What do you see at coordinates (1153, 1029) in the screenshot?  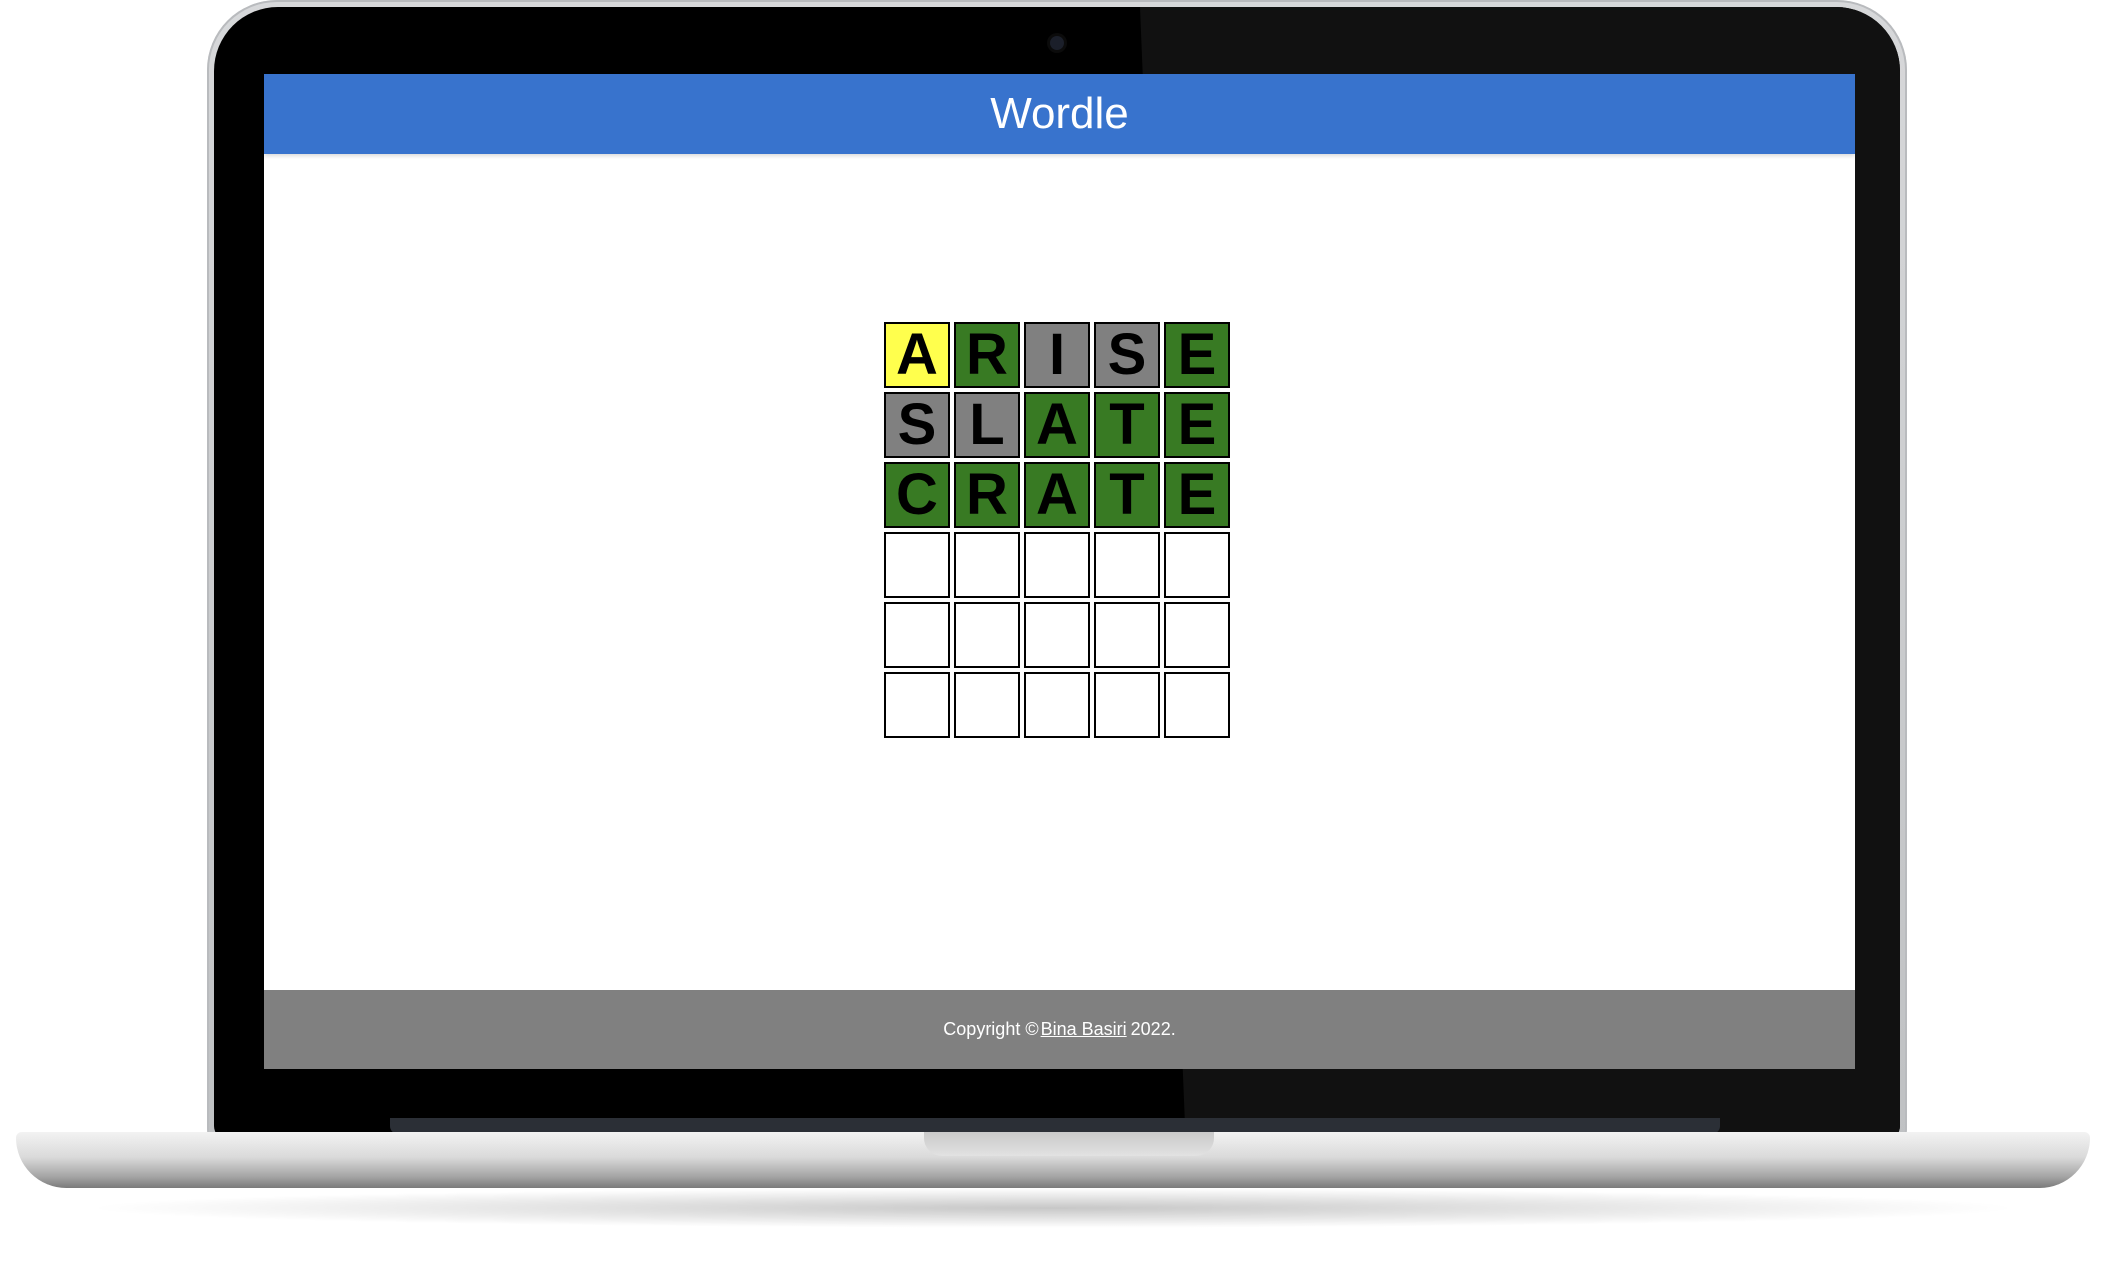 I see `copyright-year: 2022.` at bounding box center [1153, 1029].